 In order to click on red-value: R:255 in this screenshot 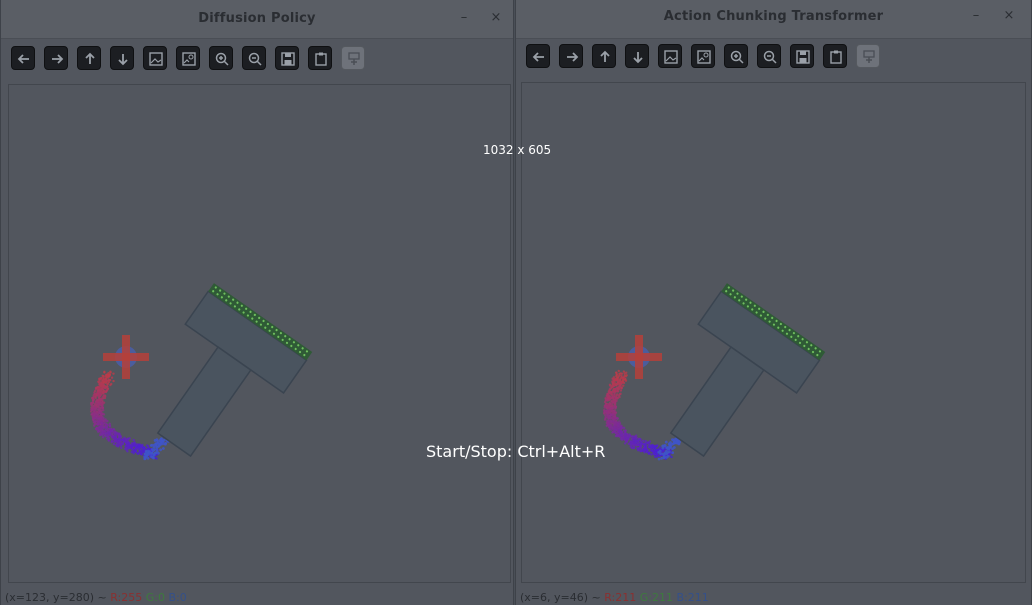, I will do `click(126, 597)`.